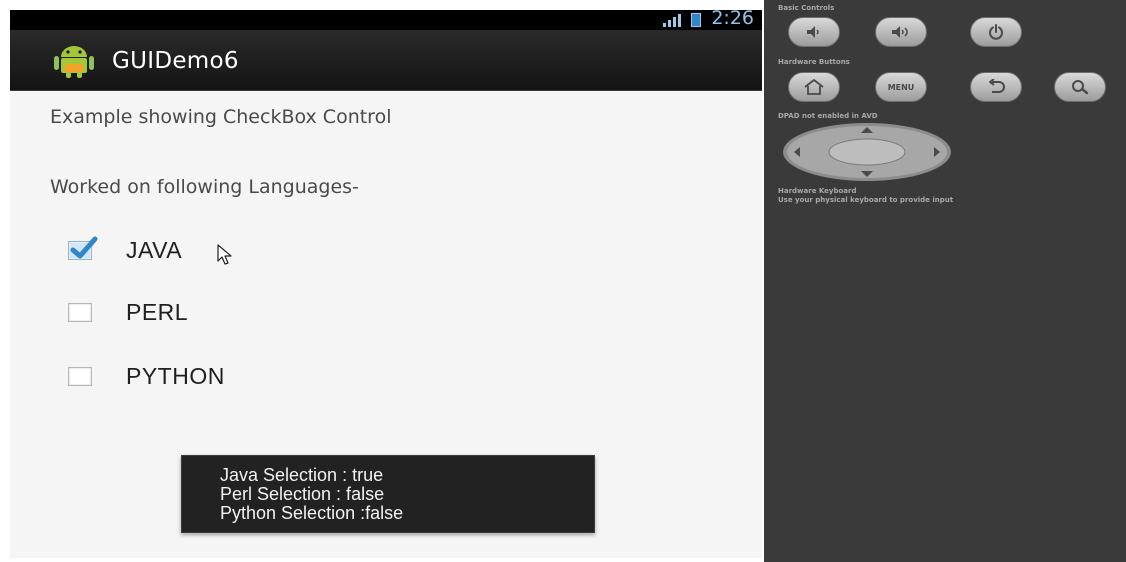 Image resolution: width=1126 pixels, height=562 pixels. I want to click on mouse-cursor-icon, so click(224, 254).